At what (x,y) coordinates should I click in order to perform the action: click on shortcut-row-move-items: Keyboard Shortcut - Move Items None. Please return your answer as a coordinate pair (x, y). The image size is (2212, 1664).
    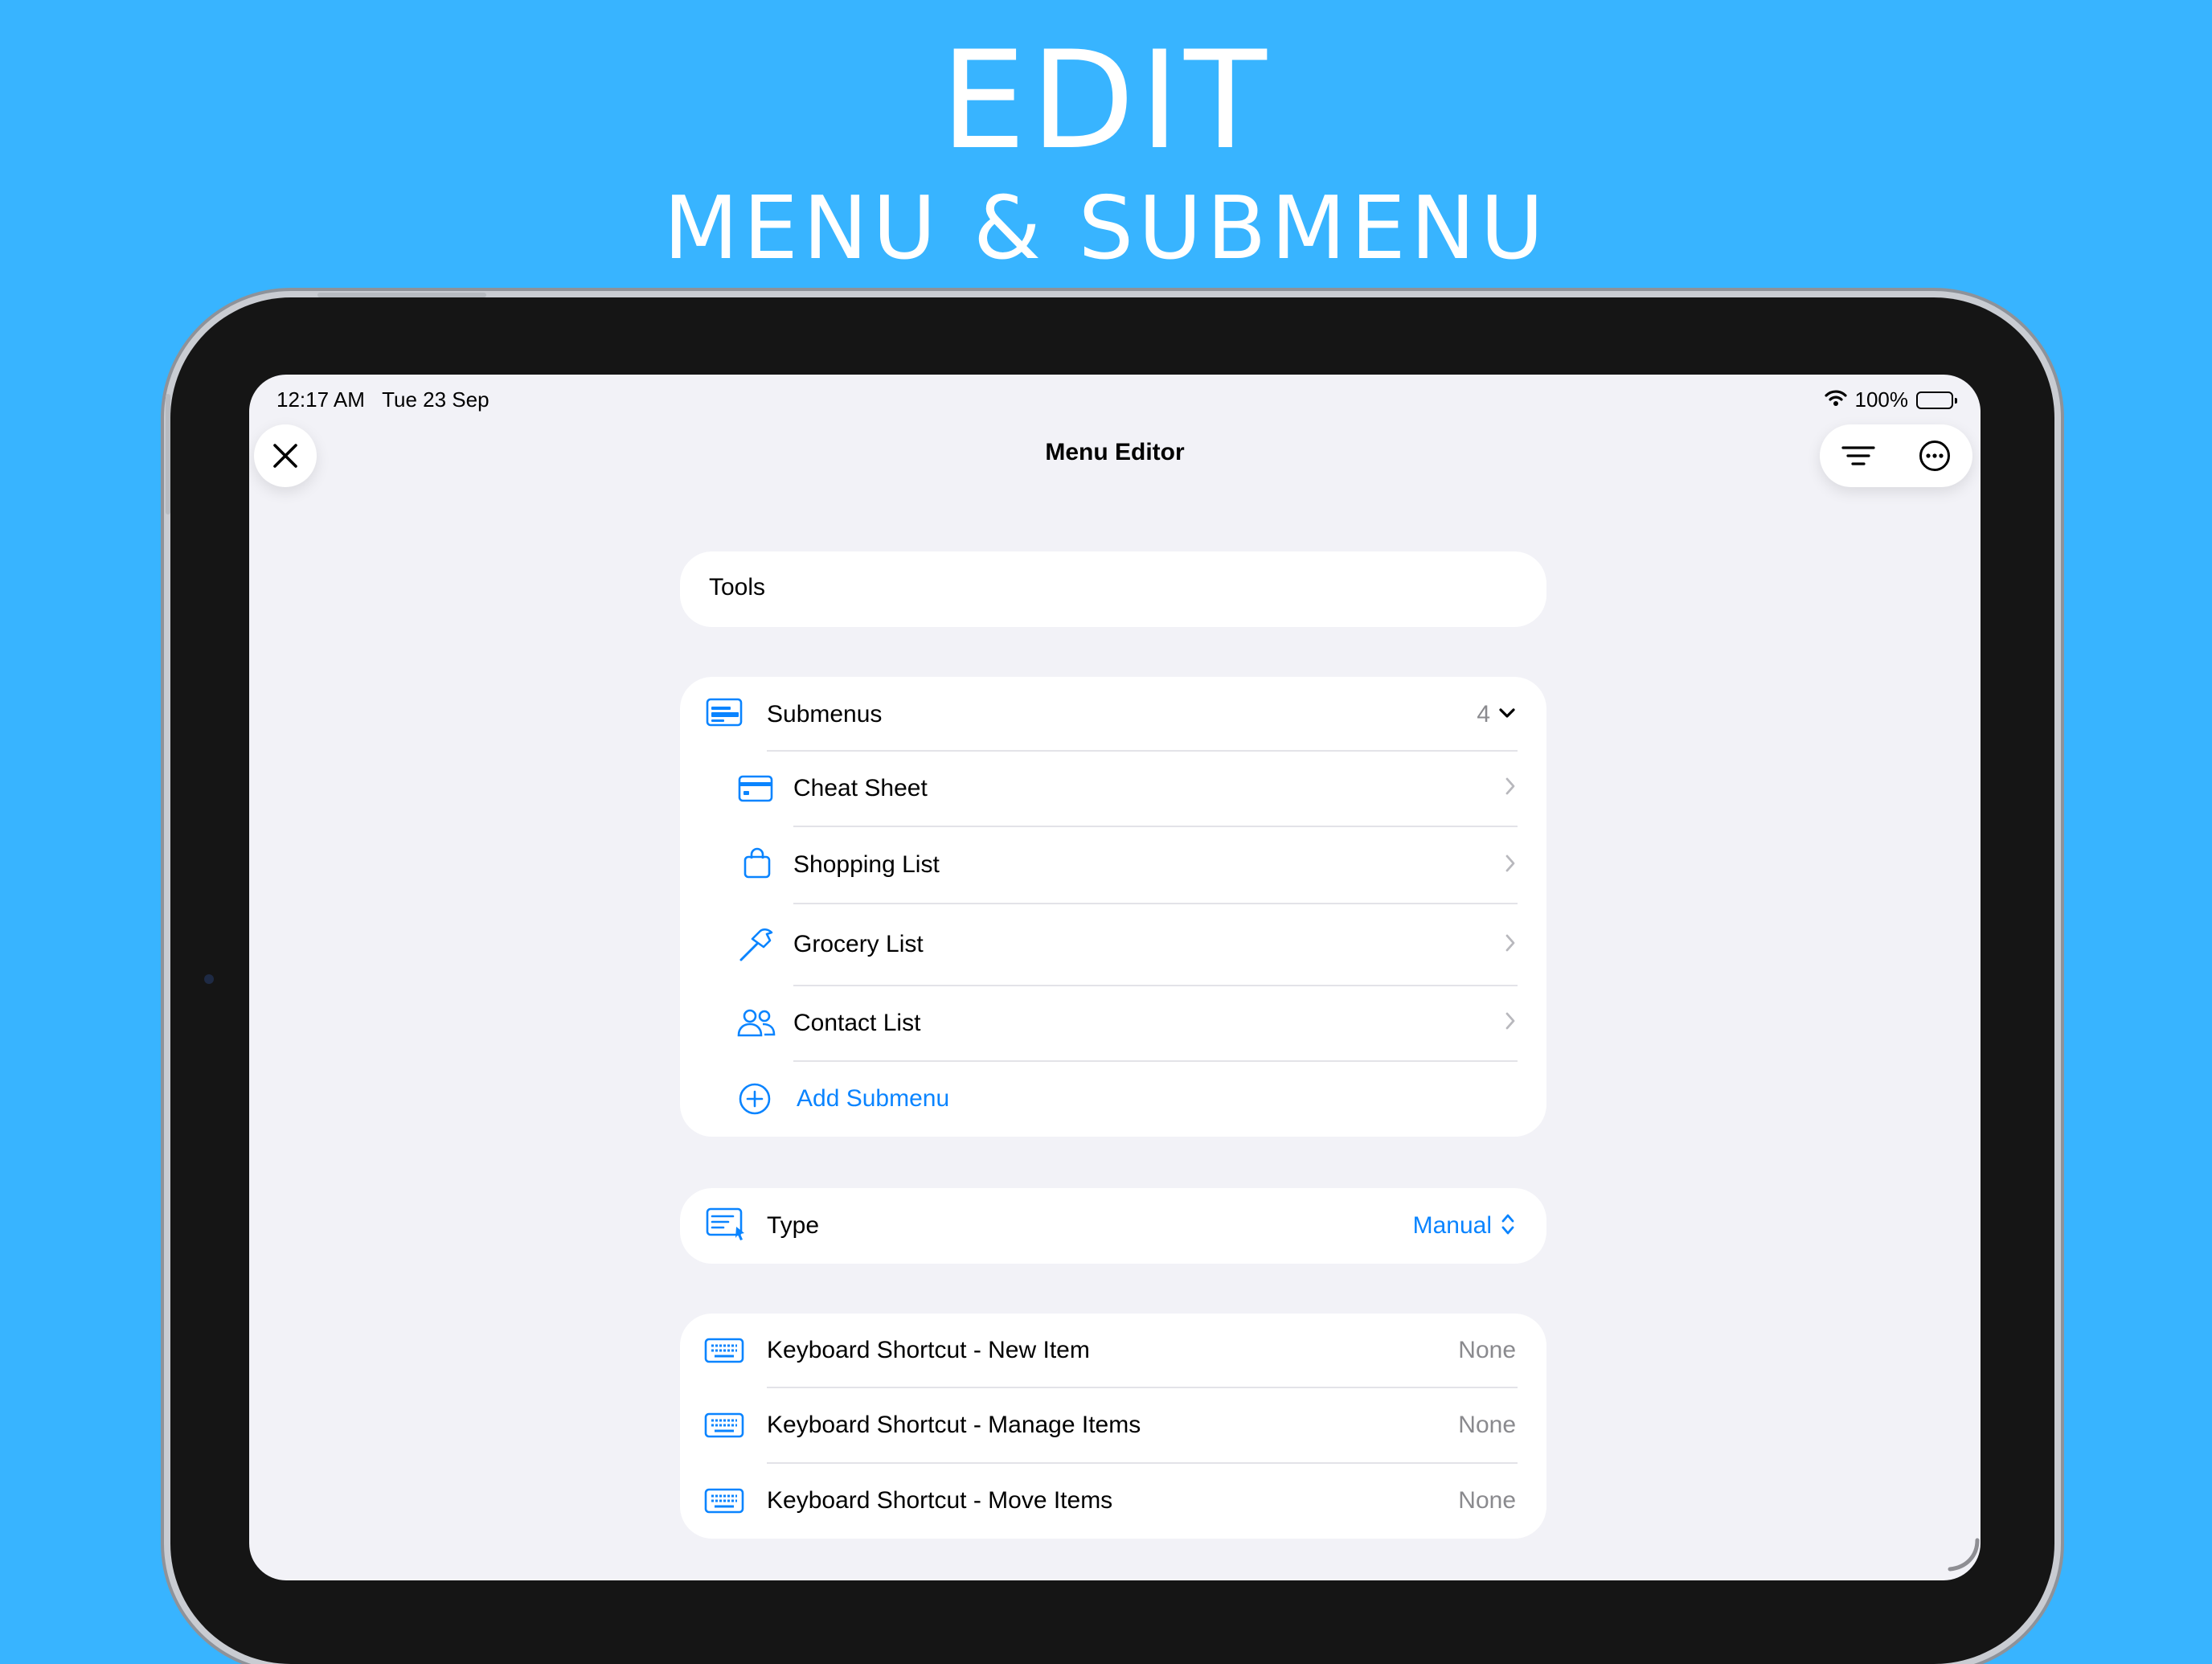
    Looking at the image, I should click on (1113, 1501).